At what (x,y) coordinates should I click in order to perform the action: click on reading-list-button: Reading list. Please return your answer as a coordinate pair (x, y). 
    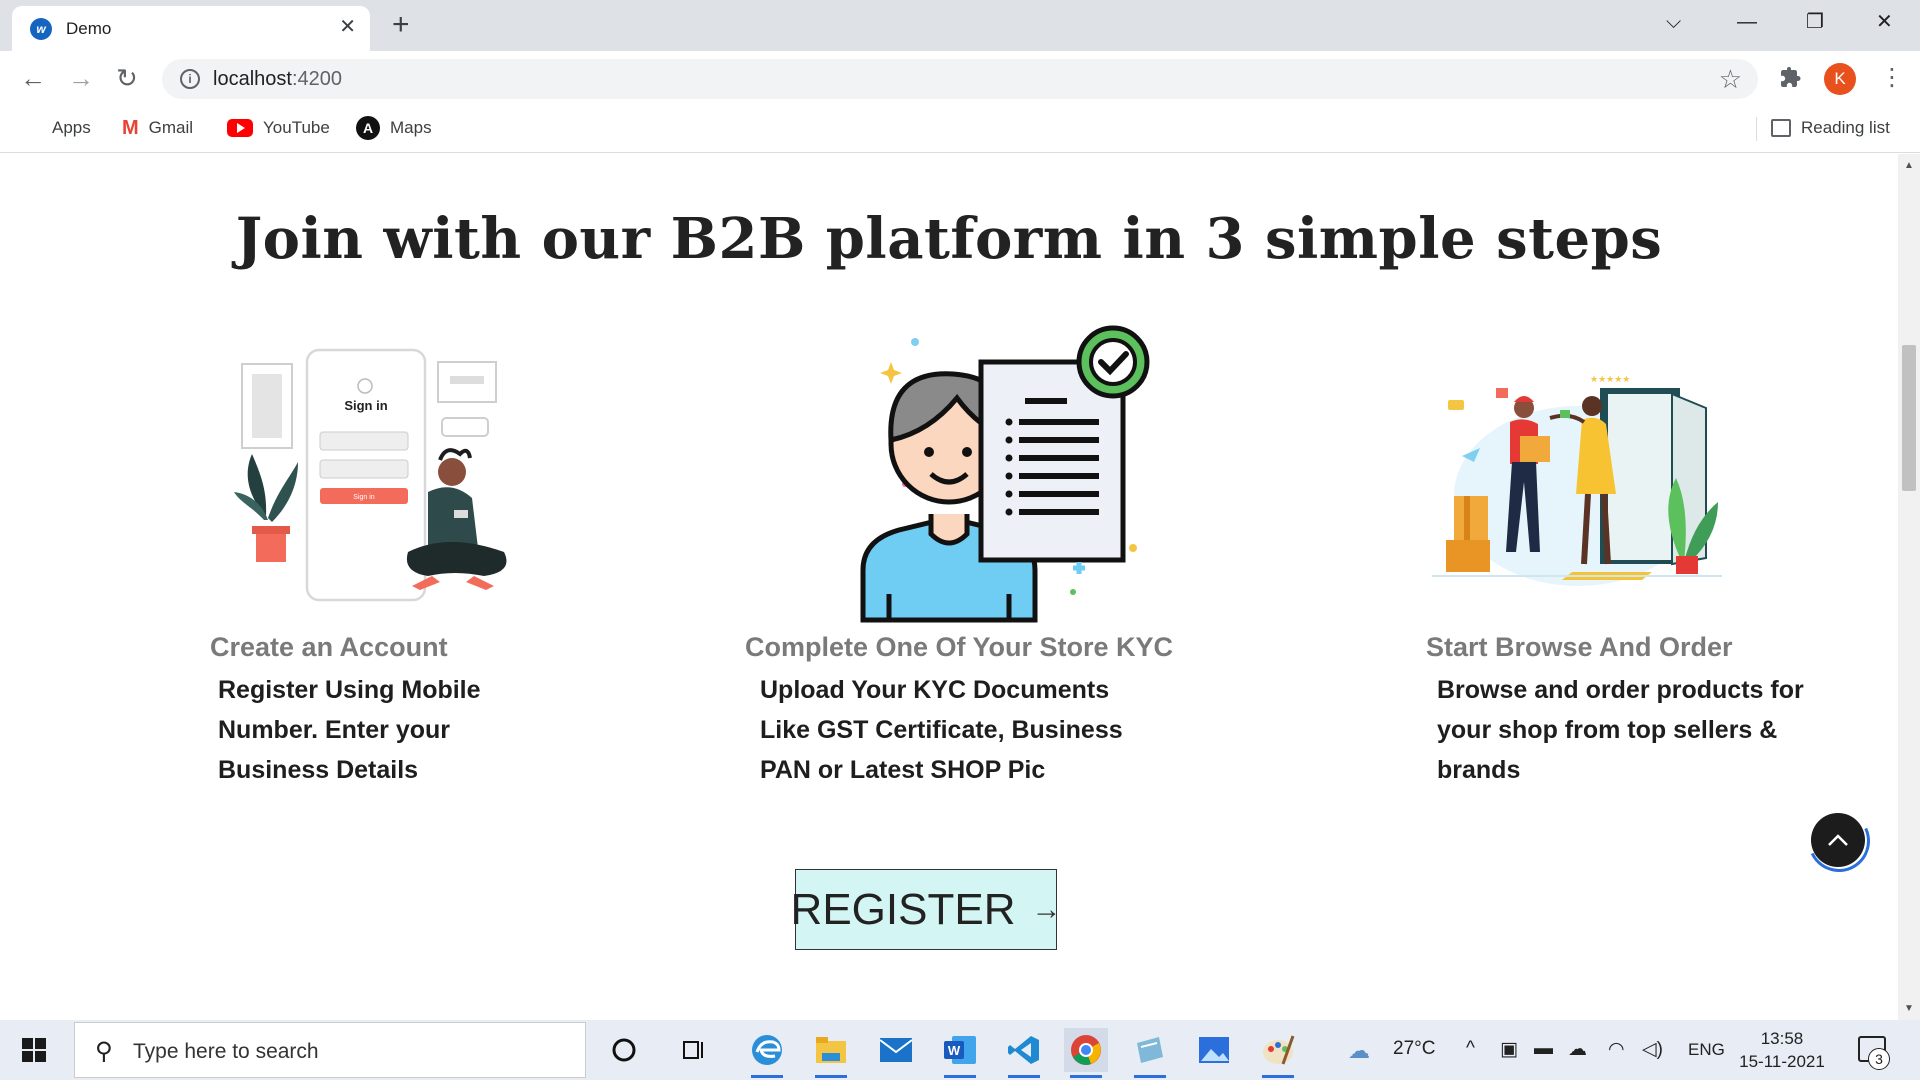
    Looking at the image, I should click on (1830, 128).